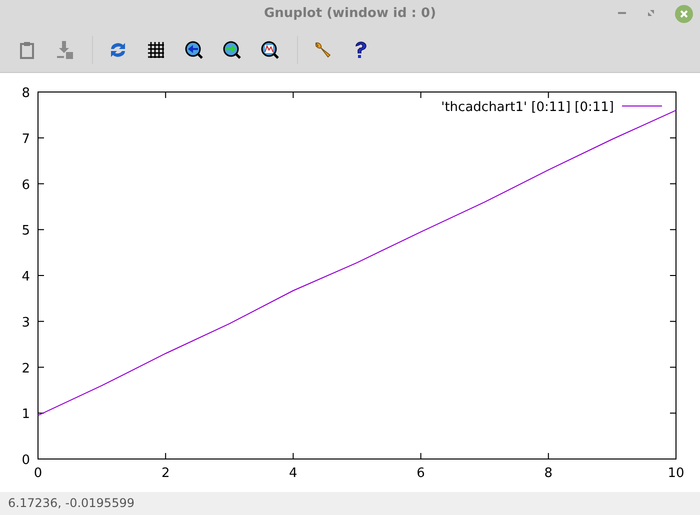 This screenshot has width=700, height=515. I want to click on x-tick-label: 4, so click(293, 473).